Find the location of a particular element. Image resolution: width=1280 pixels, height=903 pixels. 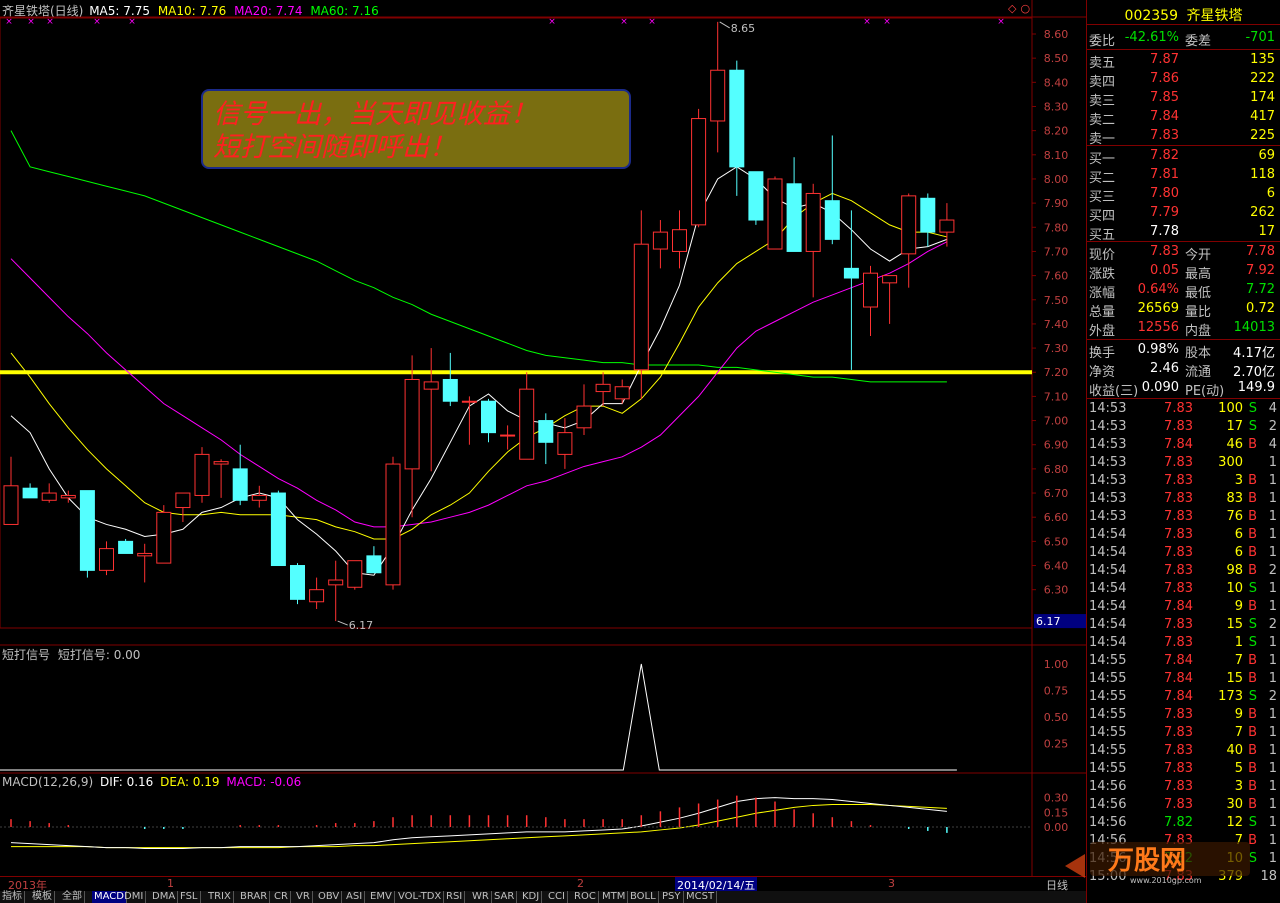

bid-row: 买二 7.81 118 is located at coordinates (1183, 176).